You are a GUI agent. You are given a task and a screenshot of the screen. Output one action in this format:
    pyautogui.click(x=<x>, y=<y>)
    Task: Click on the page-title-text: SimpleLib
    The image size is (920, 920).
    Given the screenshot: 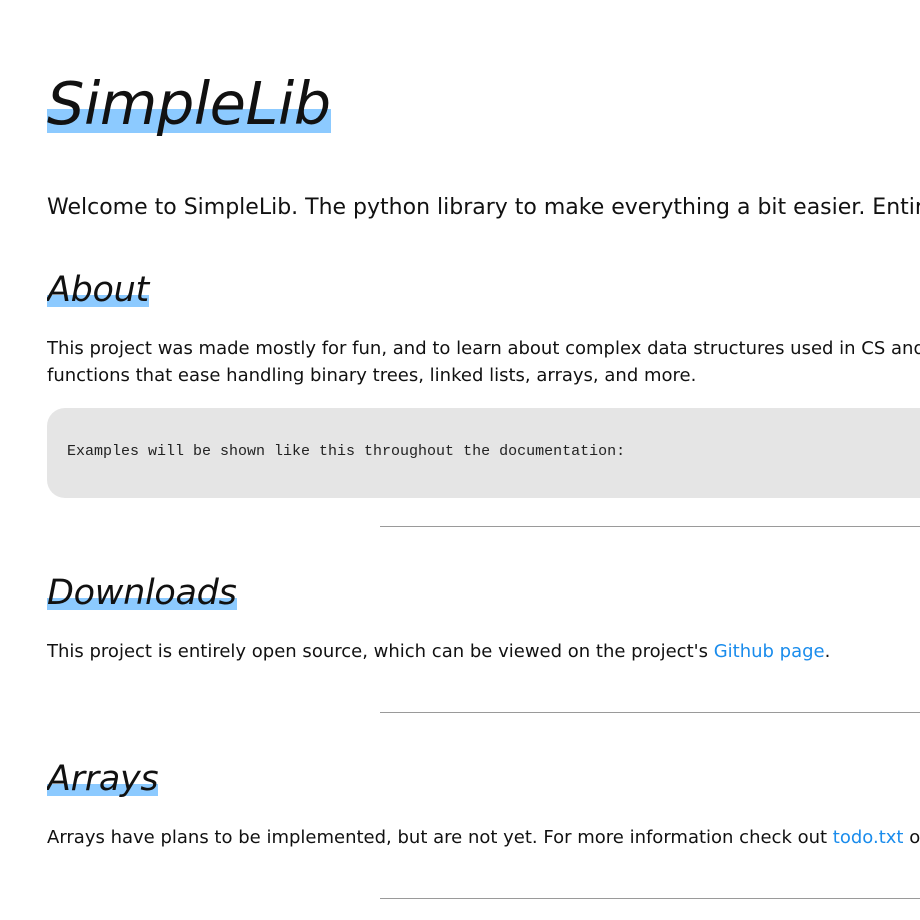 What is the action you would take?
    pyautogui.click(x=189, y=103)
    